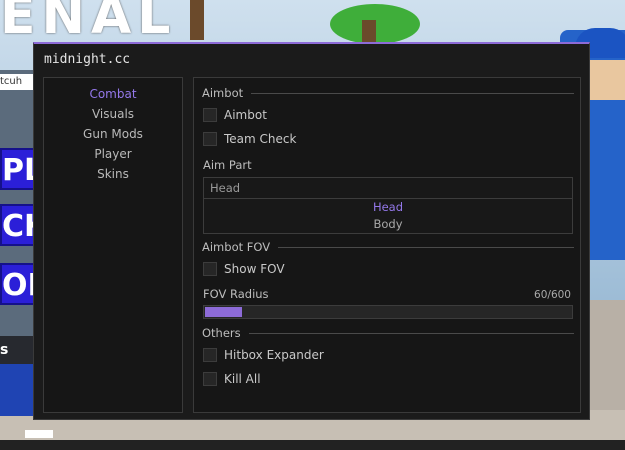 The image size is (625, 450). What do you see at coordinates (221, 333) in the screenshot?
I see `section-others-title: Others` at bounding box center [221, 333].